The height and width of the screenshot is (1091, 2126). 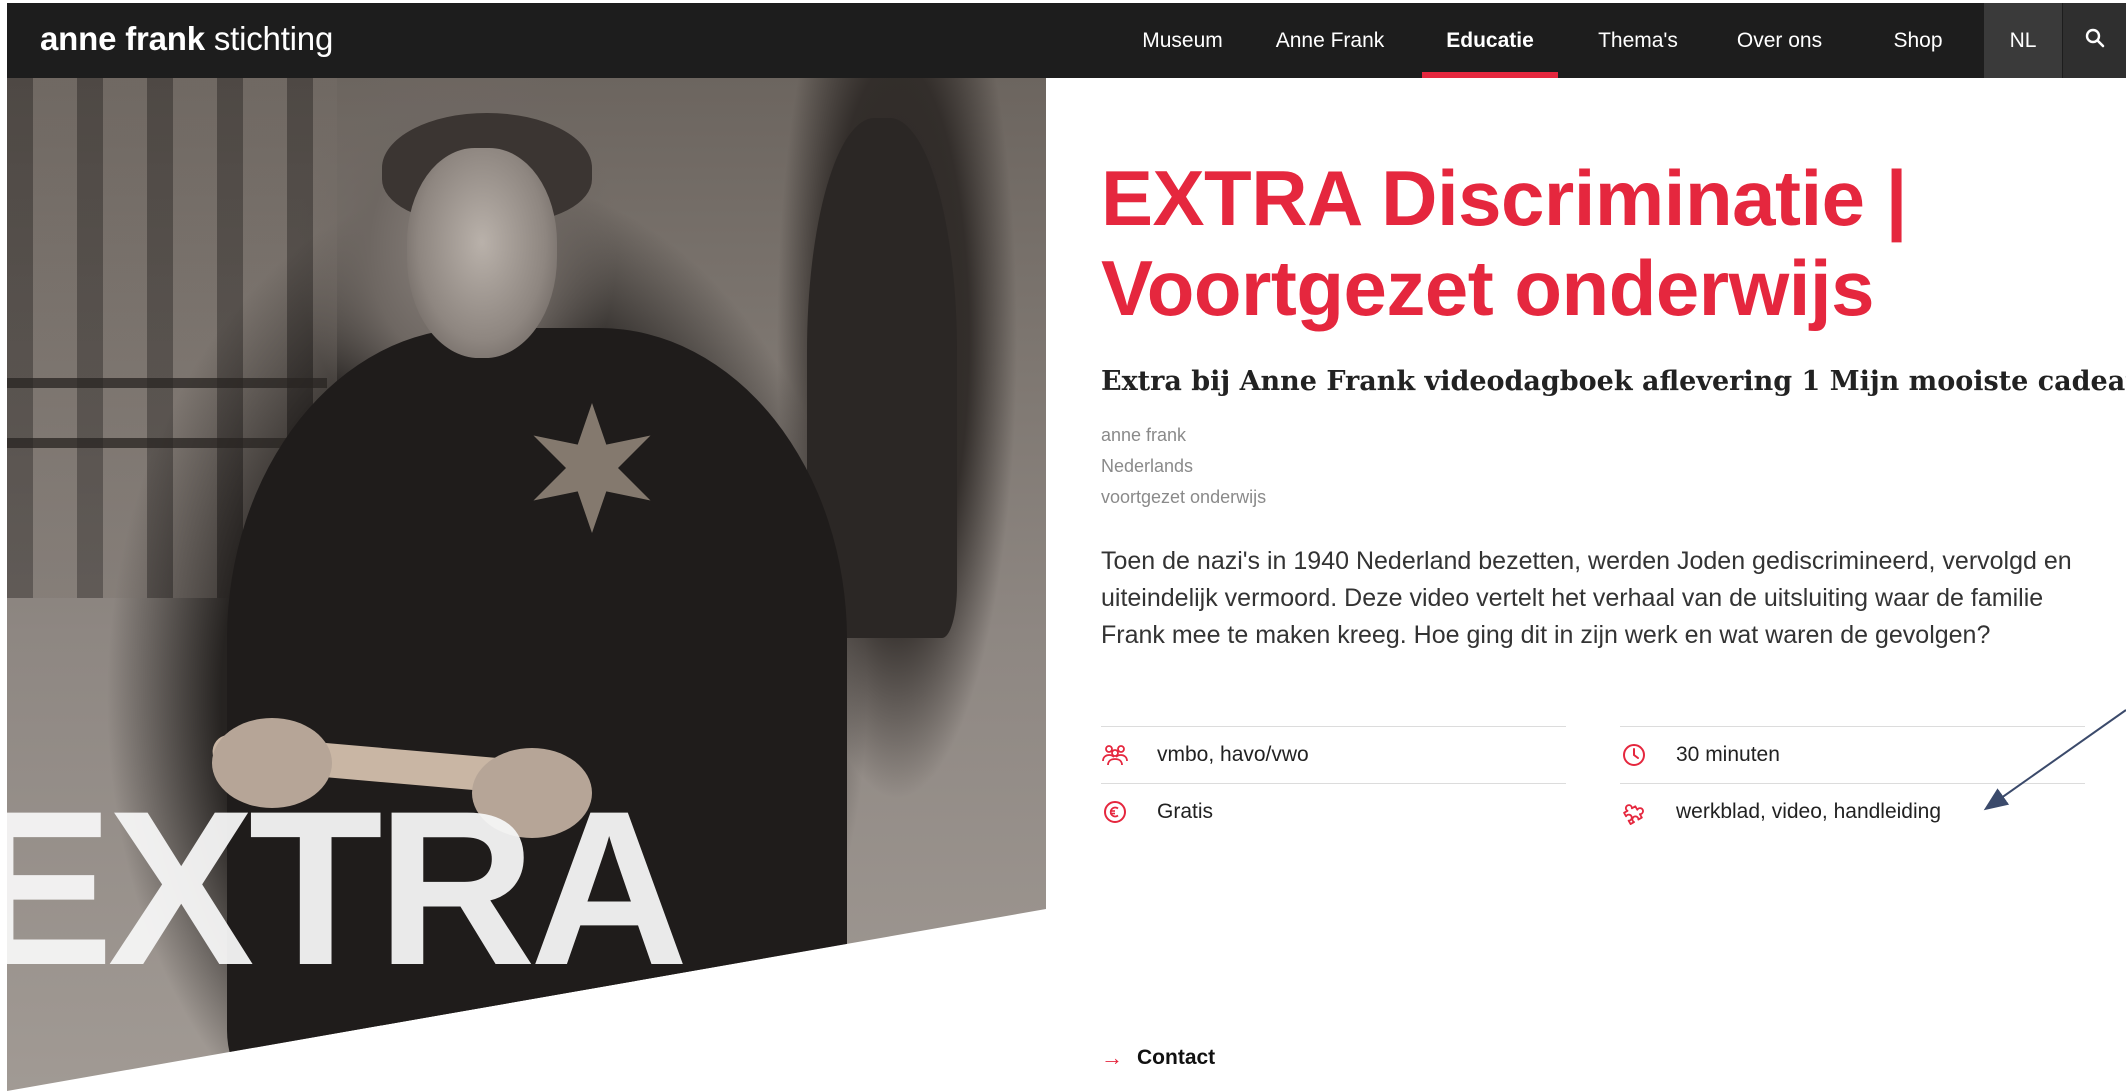 I want to click on search-button, so click(x=2094, y=40).